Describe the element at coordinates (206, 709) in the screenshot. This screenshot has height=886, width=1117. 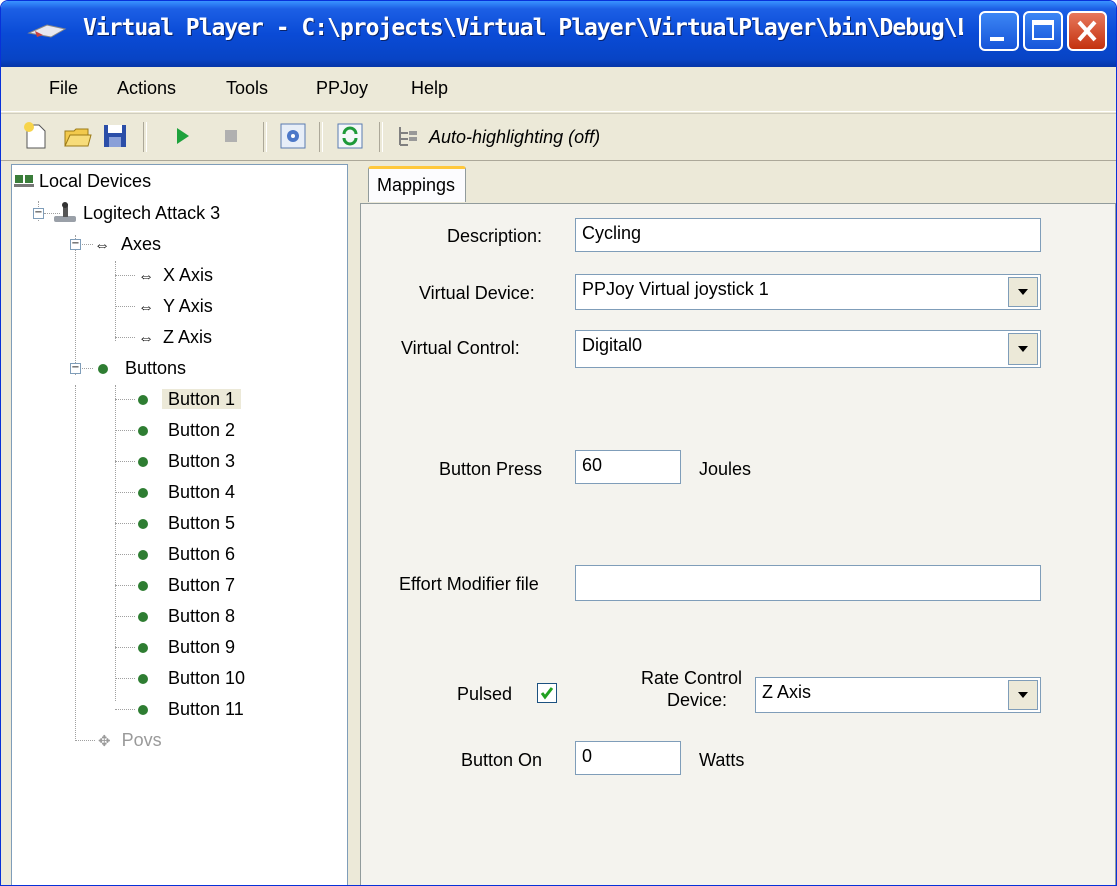
I see `tree-label: Button 11` at that location.